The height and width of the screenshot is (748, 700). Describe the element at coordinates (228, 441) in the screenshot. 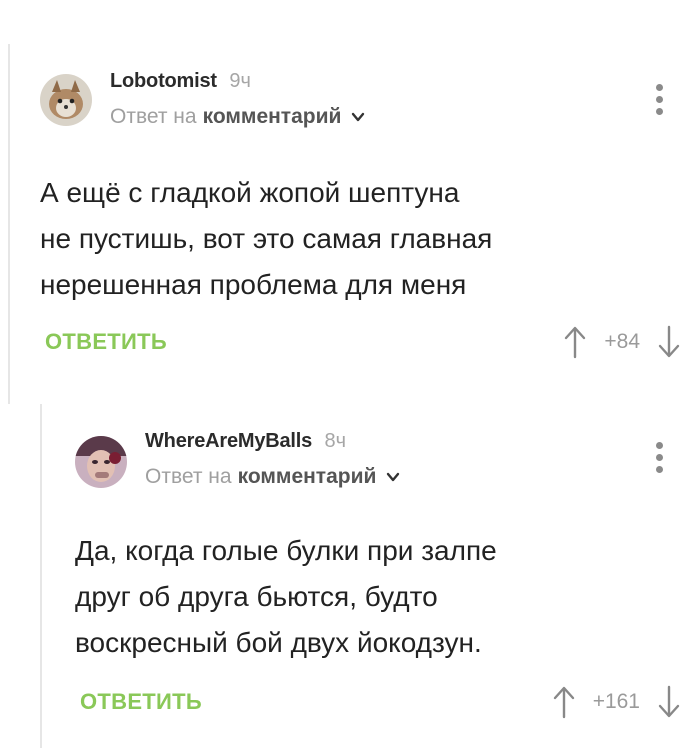

I see `username: WhereAreMyBalls` at that location.